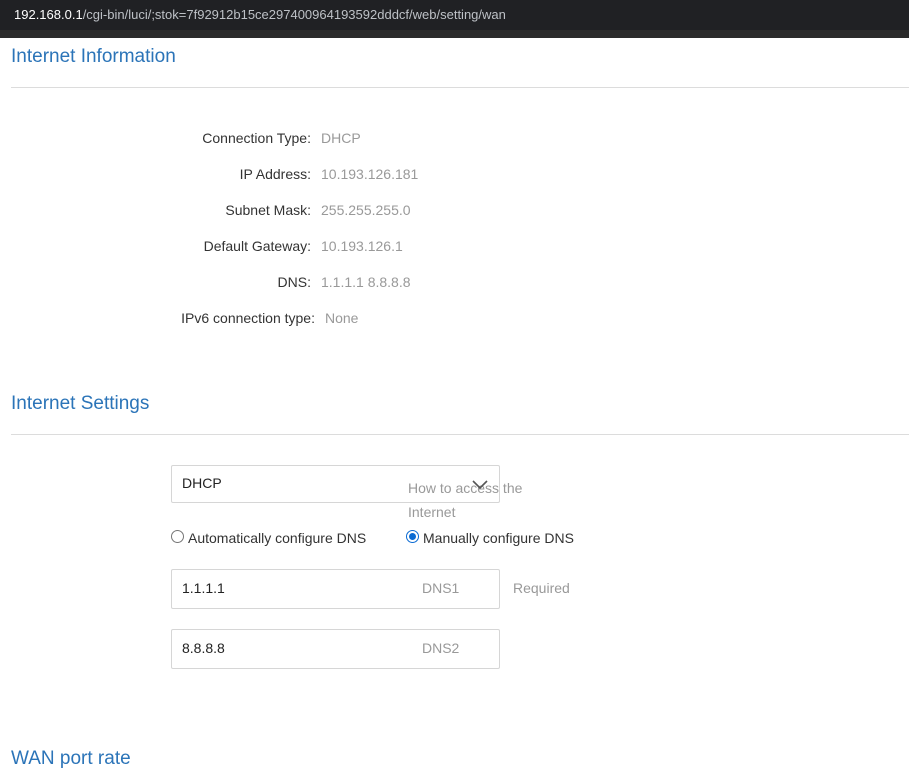 This screenshot has width=909, height=780. What do you see at coordinates (177, 536) in the screenshot?
I see `radio-button-unchecked` at bounding box center [177, 536].